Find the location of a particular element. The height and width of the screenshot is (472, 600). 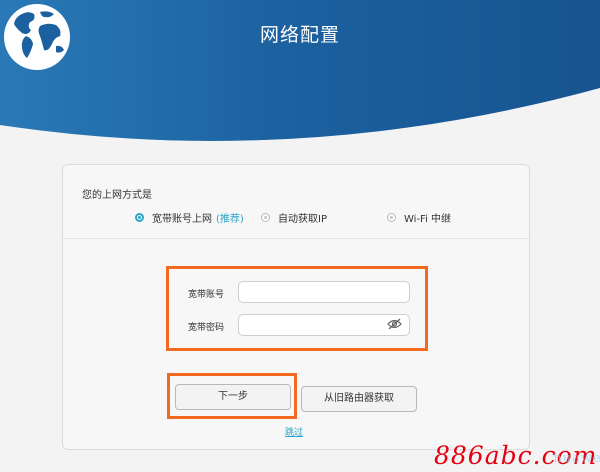

eye-icon is located at coordinates (394, 324).